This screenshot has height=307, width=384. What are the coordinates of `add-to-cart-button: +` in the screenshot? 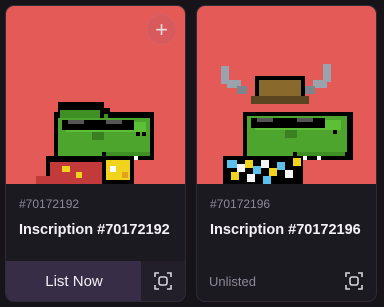 It's located at (161, 29).